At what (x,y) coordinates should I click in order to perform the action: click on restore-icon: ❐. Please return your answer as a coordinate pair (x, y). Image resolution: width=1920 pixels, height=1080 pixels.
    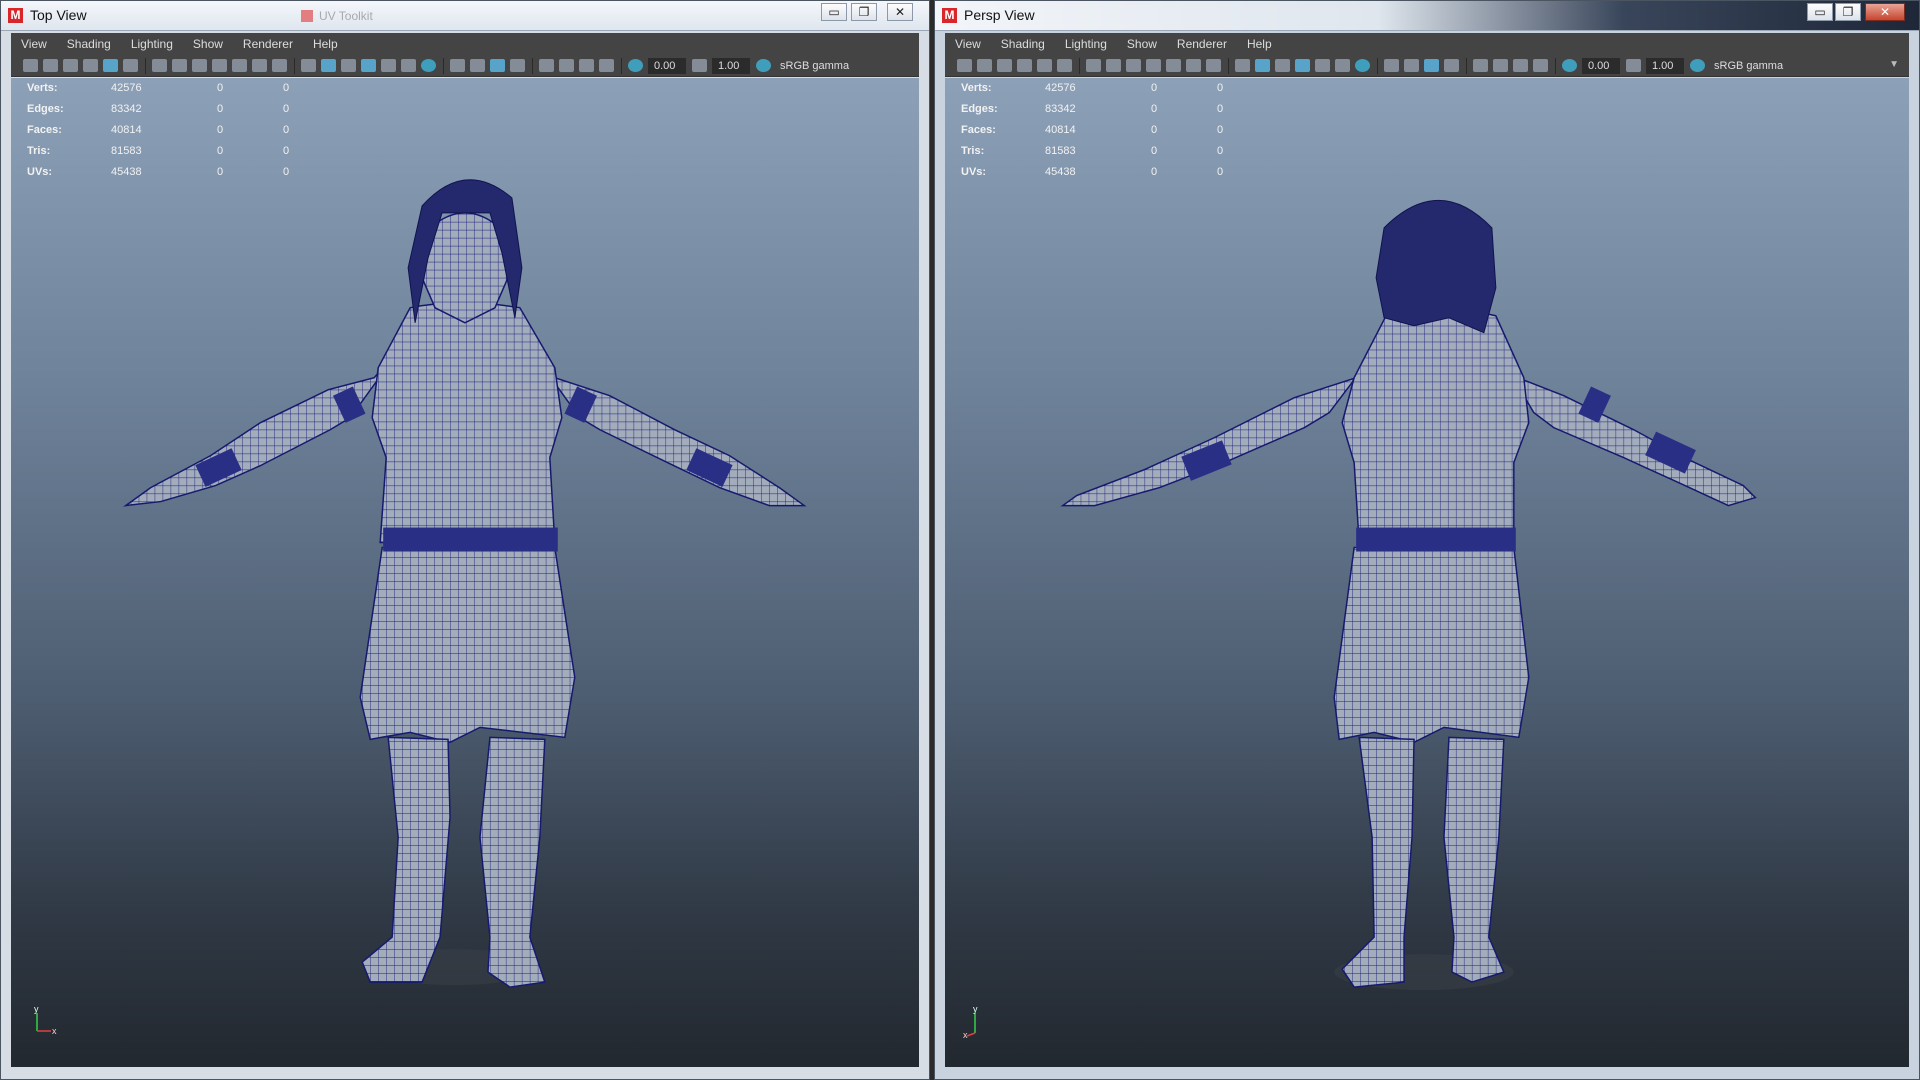
    Looking at the image, I should click on (1848, 12).